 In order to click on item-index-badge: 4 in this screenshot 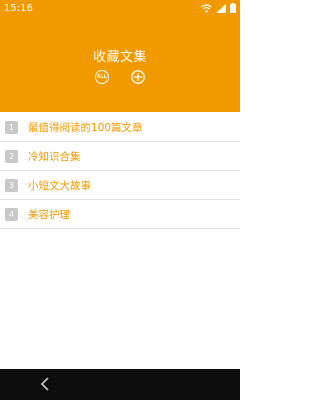, I will do `click(11, 214)`.